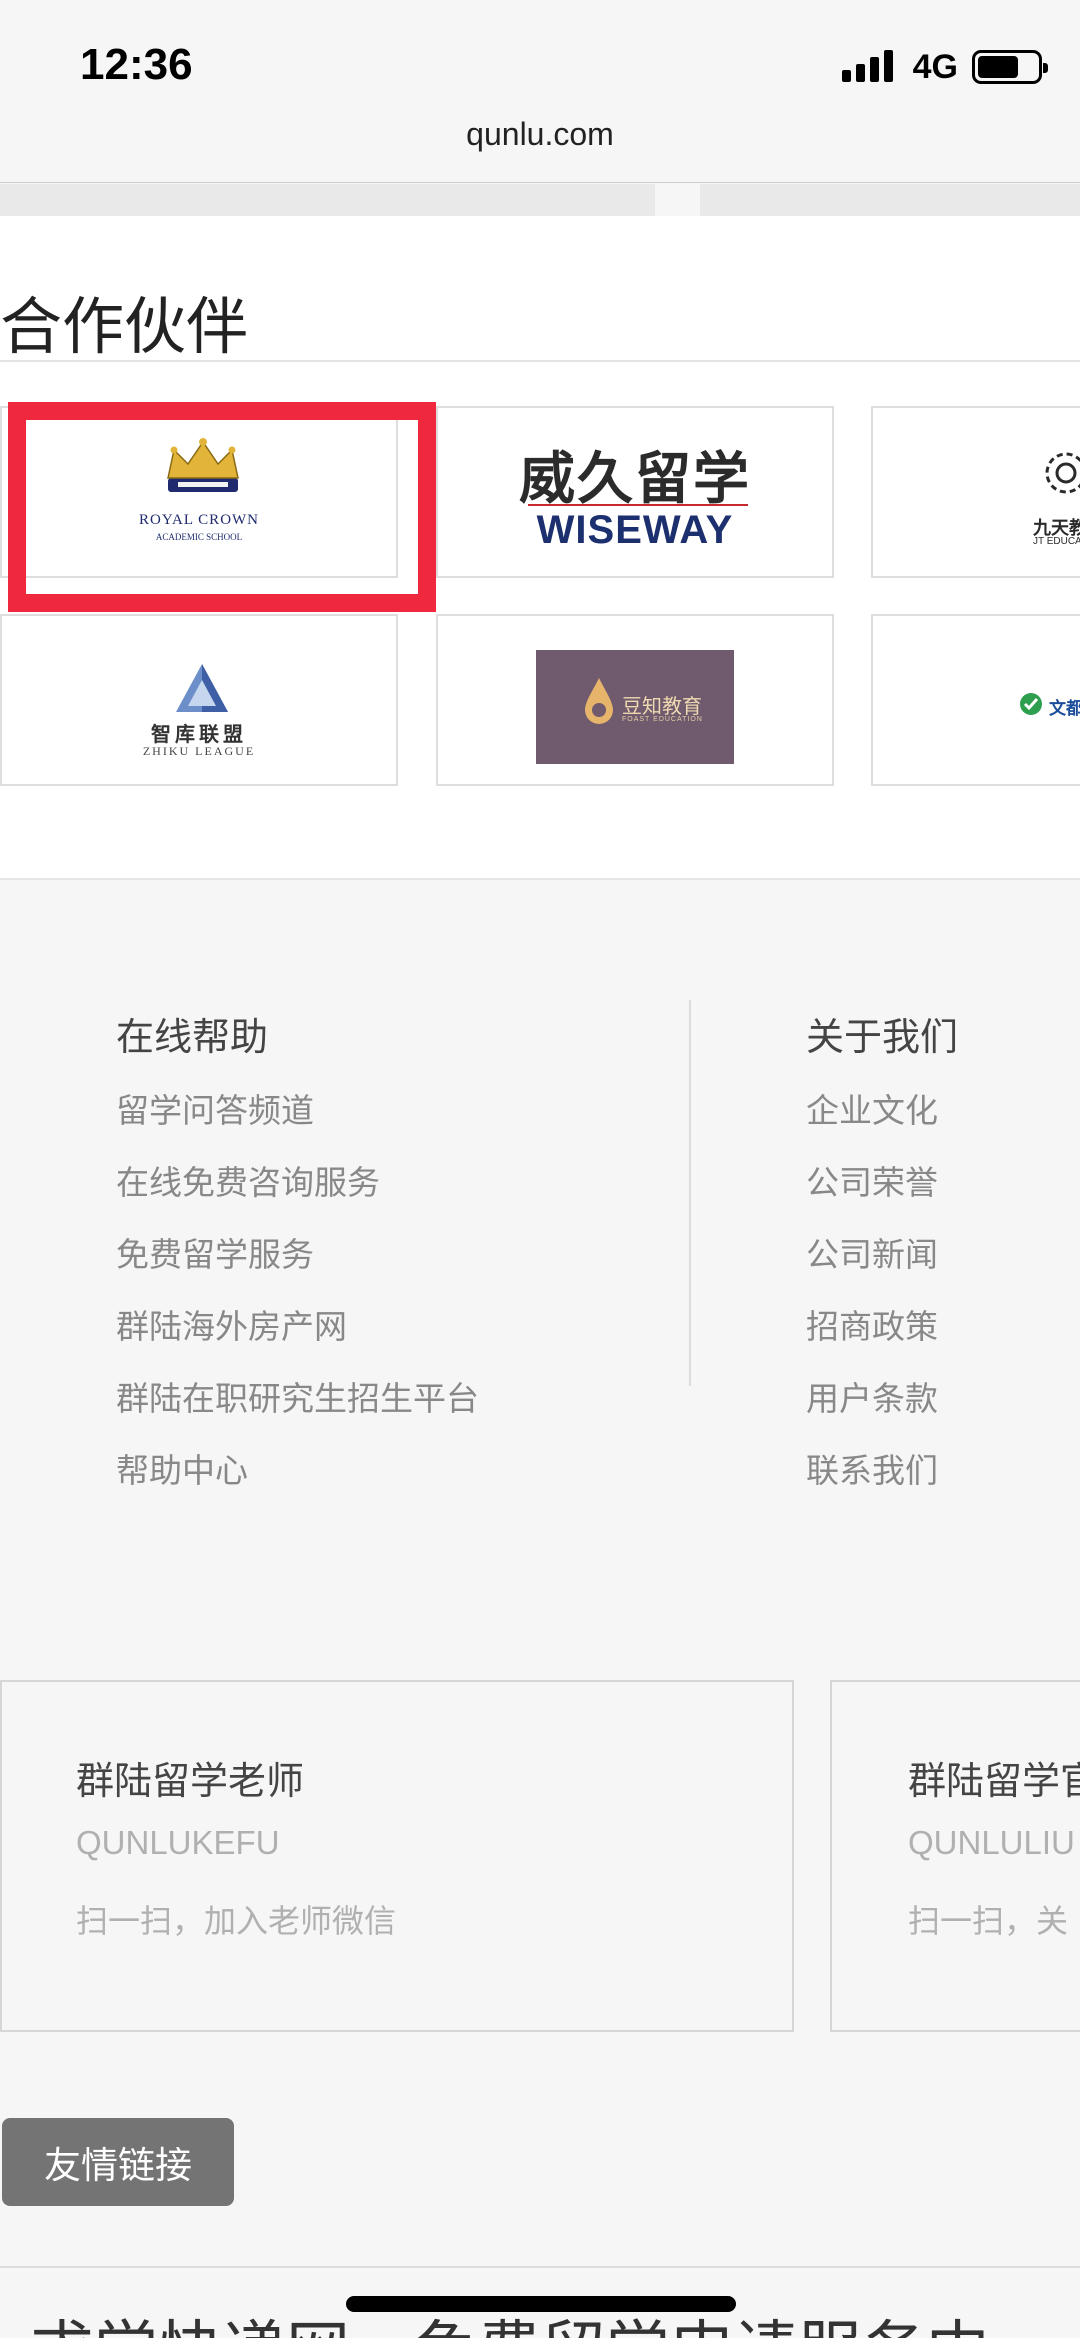  Describe the element at coordinates (935, 67) in the screenshot. I see `network-type: 4G` at that location.